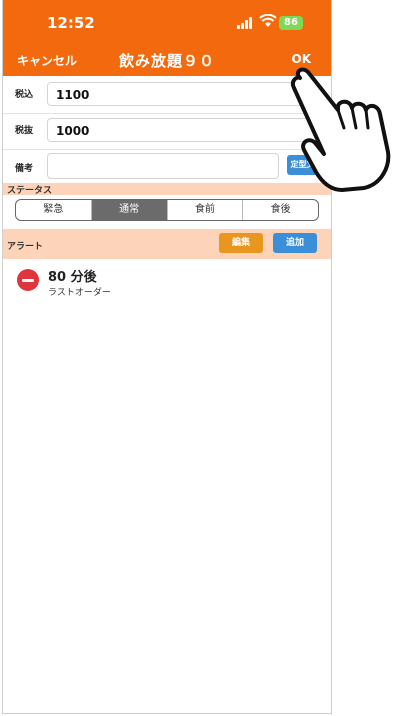  I want to click on ok-button: OK, so click(302, 59).